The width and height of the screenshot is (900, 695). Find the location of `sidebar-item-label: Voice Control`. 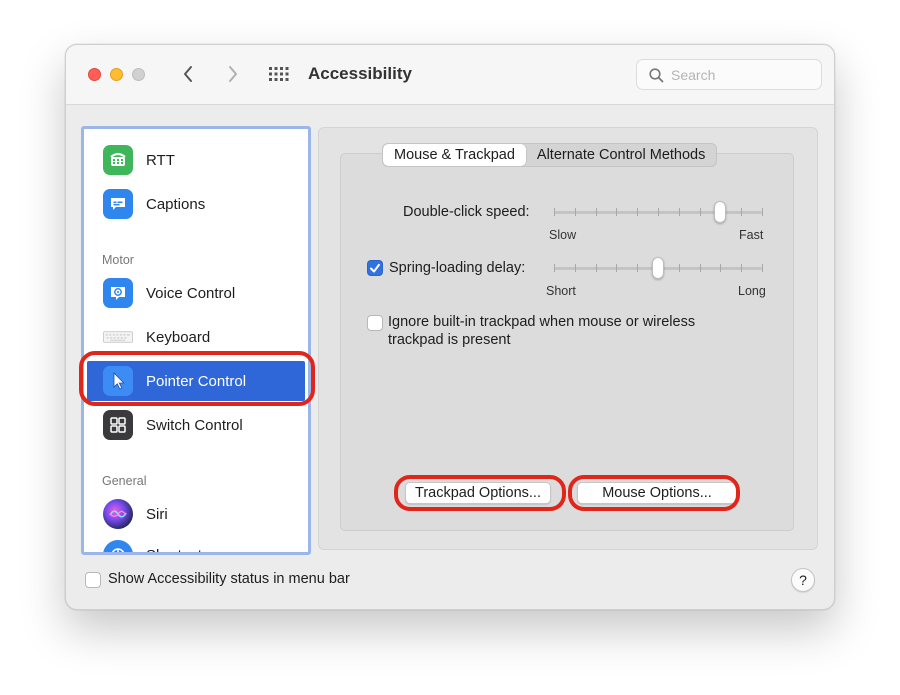

sidebar-item-label: Voice Control is located at coordinates (191, 293).